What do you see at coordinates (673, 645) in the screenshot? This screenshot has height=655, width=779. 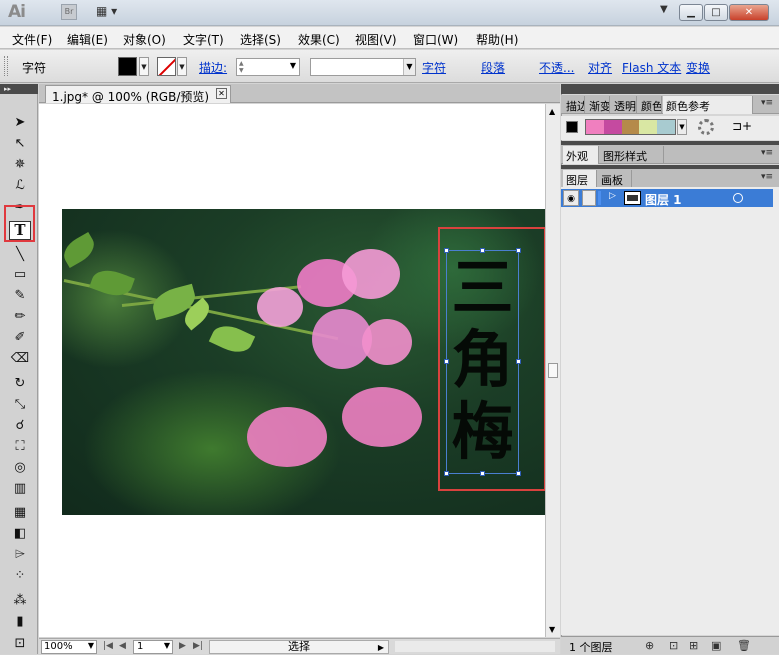 I see `make-clipping-mask-icon: ⊡` at bounding box center [673, 645].